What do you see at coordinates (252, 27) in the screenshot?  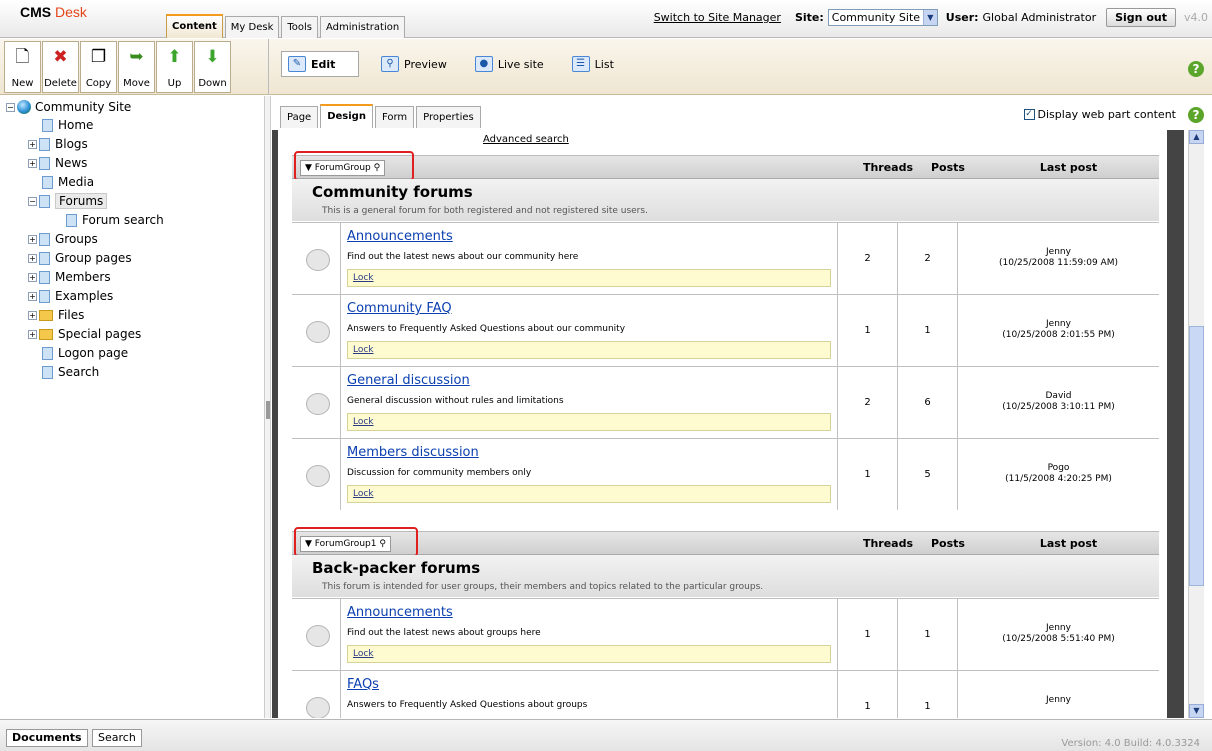 I see `tab-my-desk: My Desk` at bounding box center [252, 27].